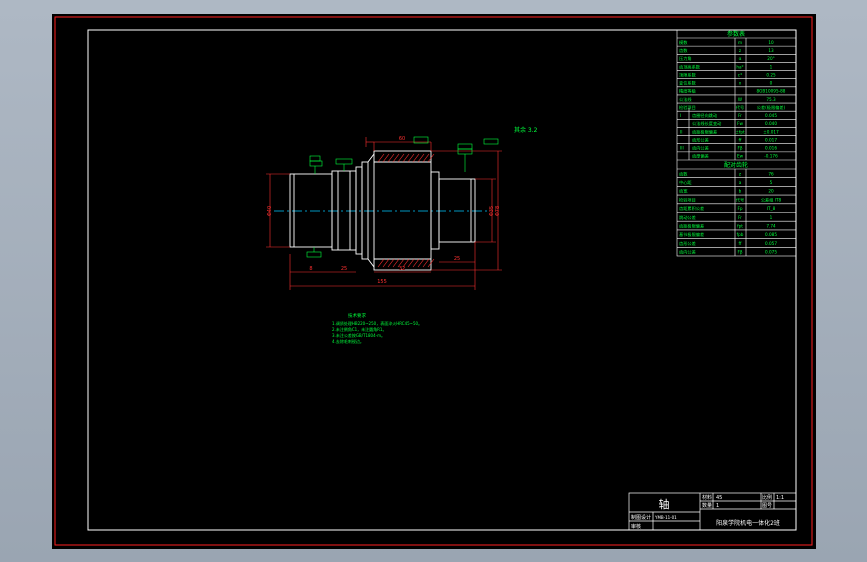 The width and height of the screenshot is (867, 562). Describe the element at coordinates (771, 156) in the screenshot. I see `param-value: -0.176` at that location.